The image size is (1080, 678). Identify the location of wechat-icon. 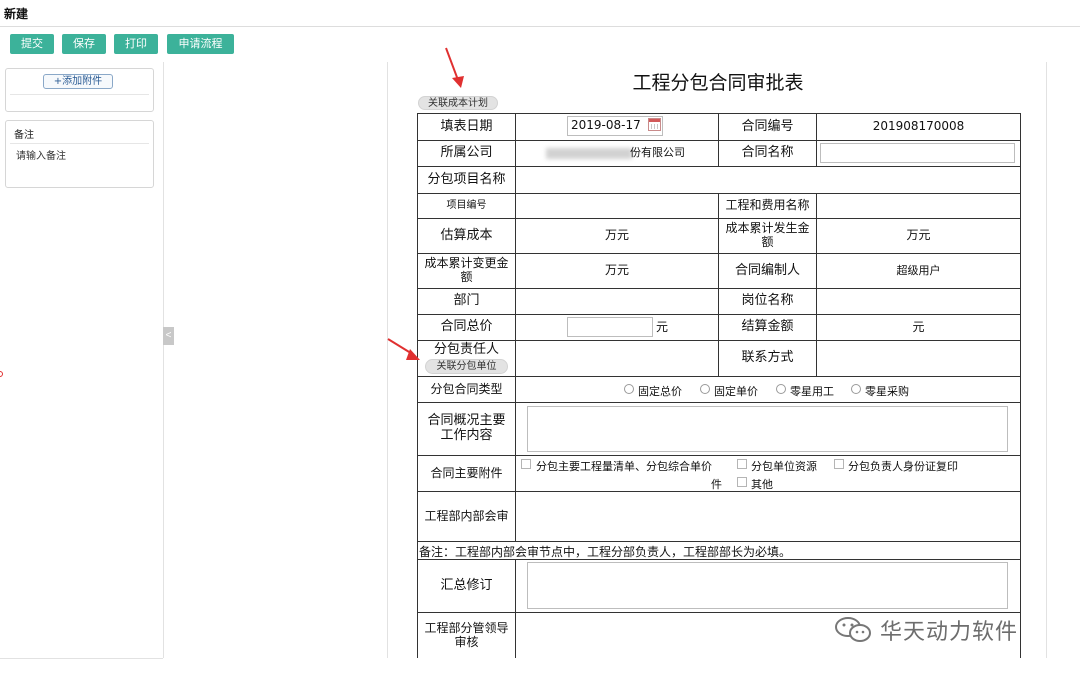
(854, 630).